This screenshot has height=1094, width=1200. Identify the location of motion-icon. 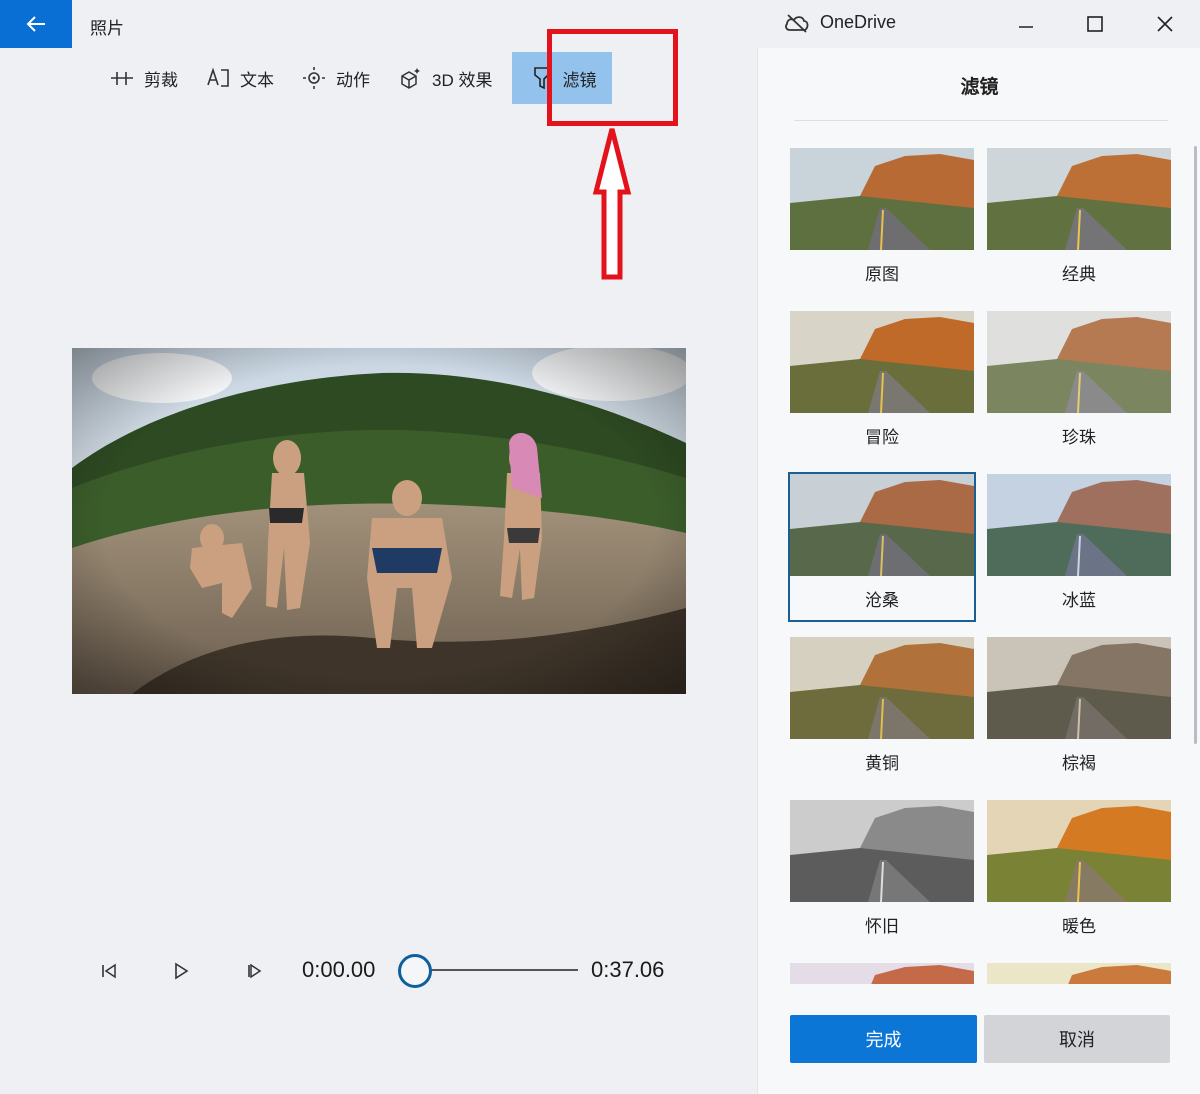
(314, 78).